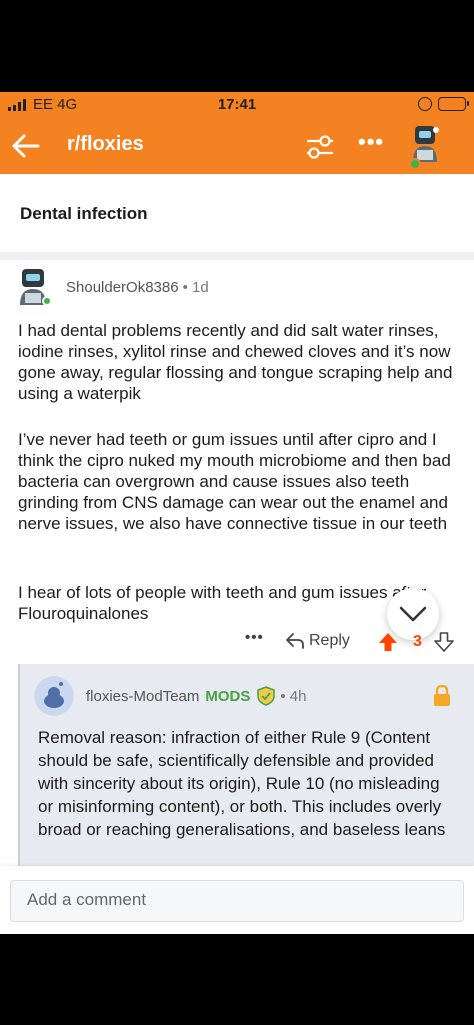 This screenshot has height=1025, width=474. Describe the element at coordinates (442, 695) in the screenshot. I see `lock-icon` at that location.